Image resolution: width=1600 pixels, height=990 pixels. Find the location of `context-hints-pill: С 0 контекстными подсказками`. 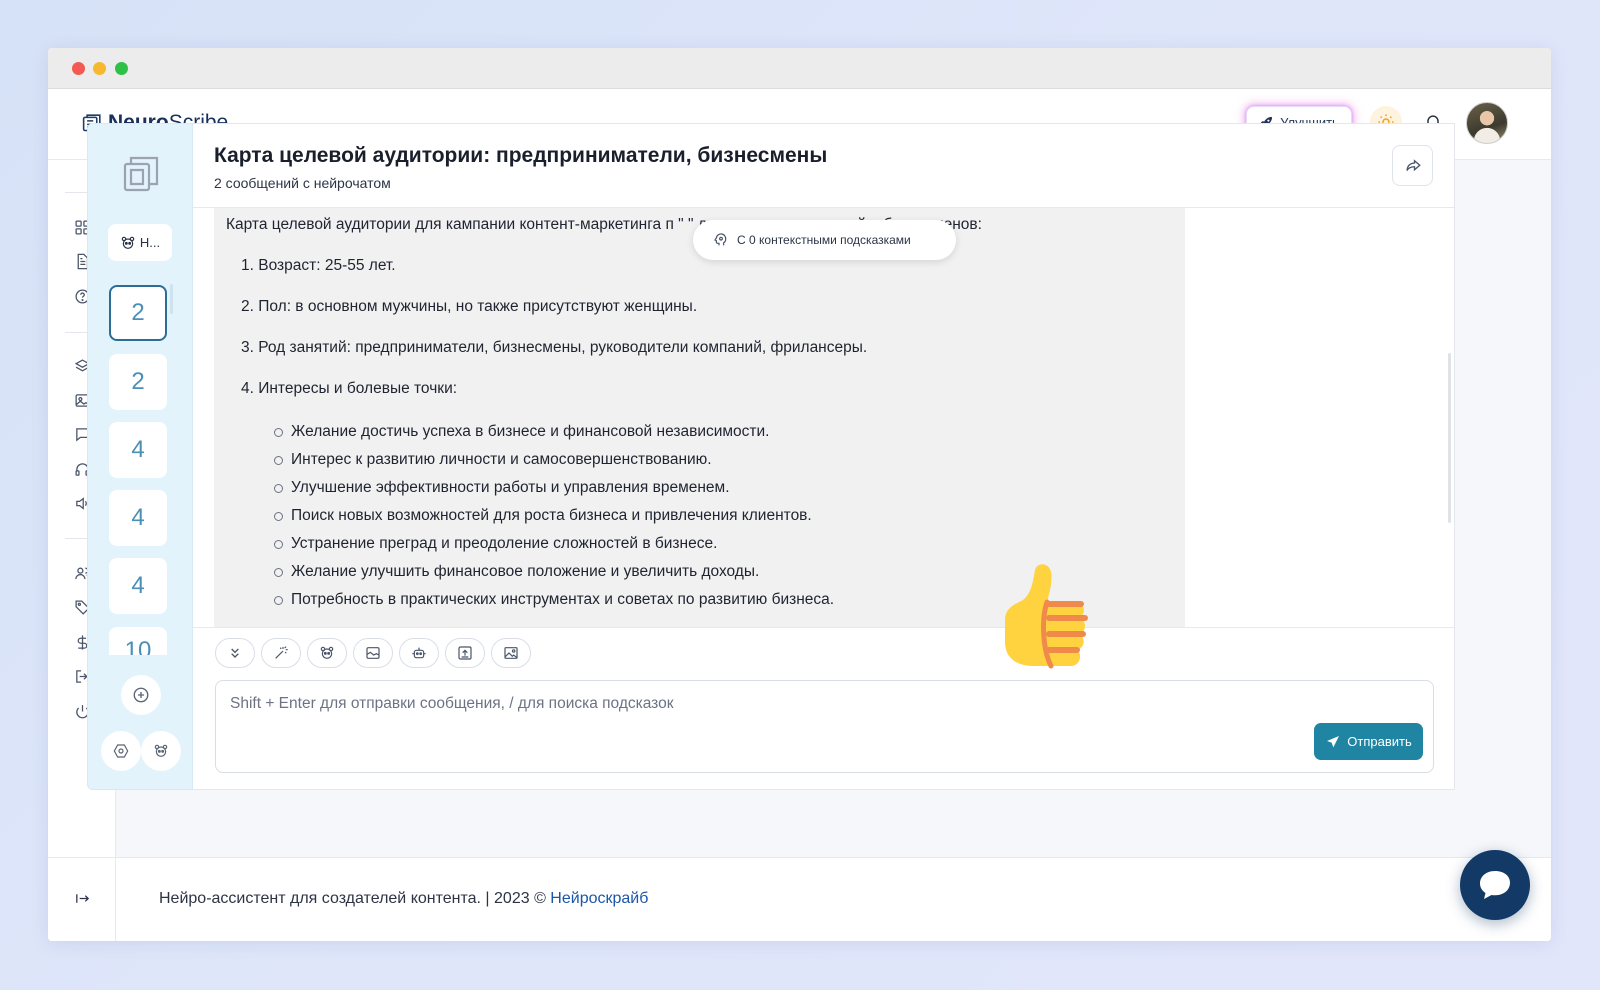

context-hints-pill: С 0 контекстными подсказками is located at coordinates (824, 240).